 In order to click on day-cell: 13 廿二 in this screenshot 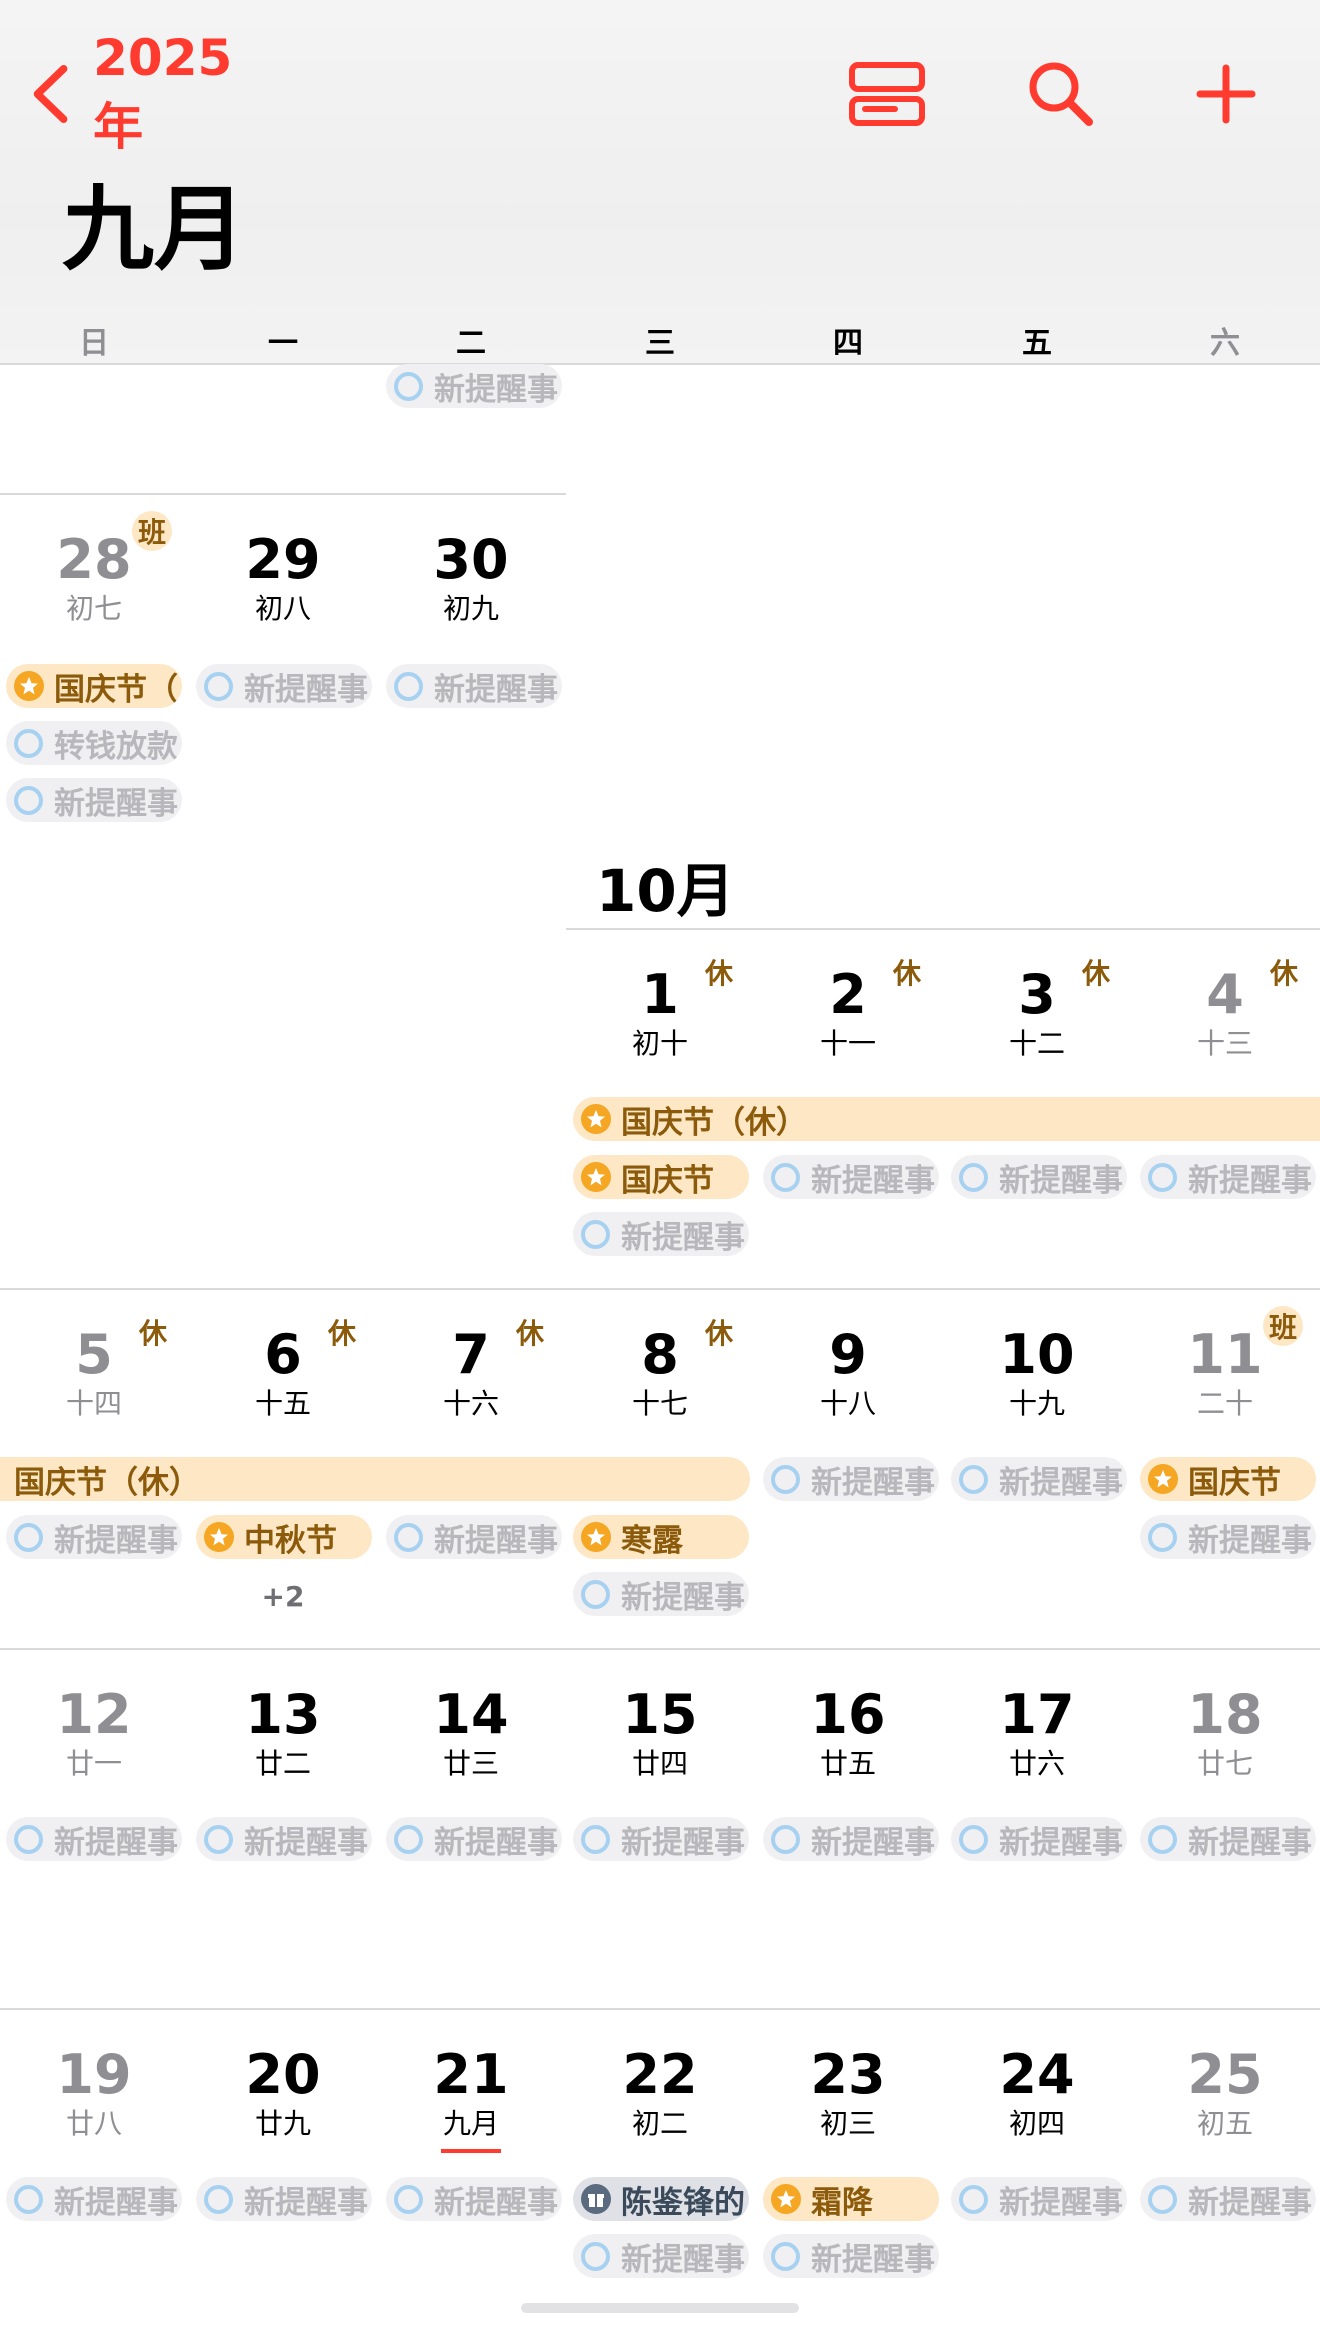, I will do `click(283, 1748)`.